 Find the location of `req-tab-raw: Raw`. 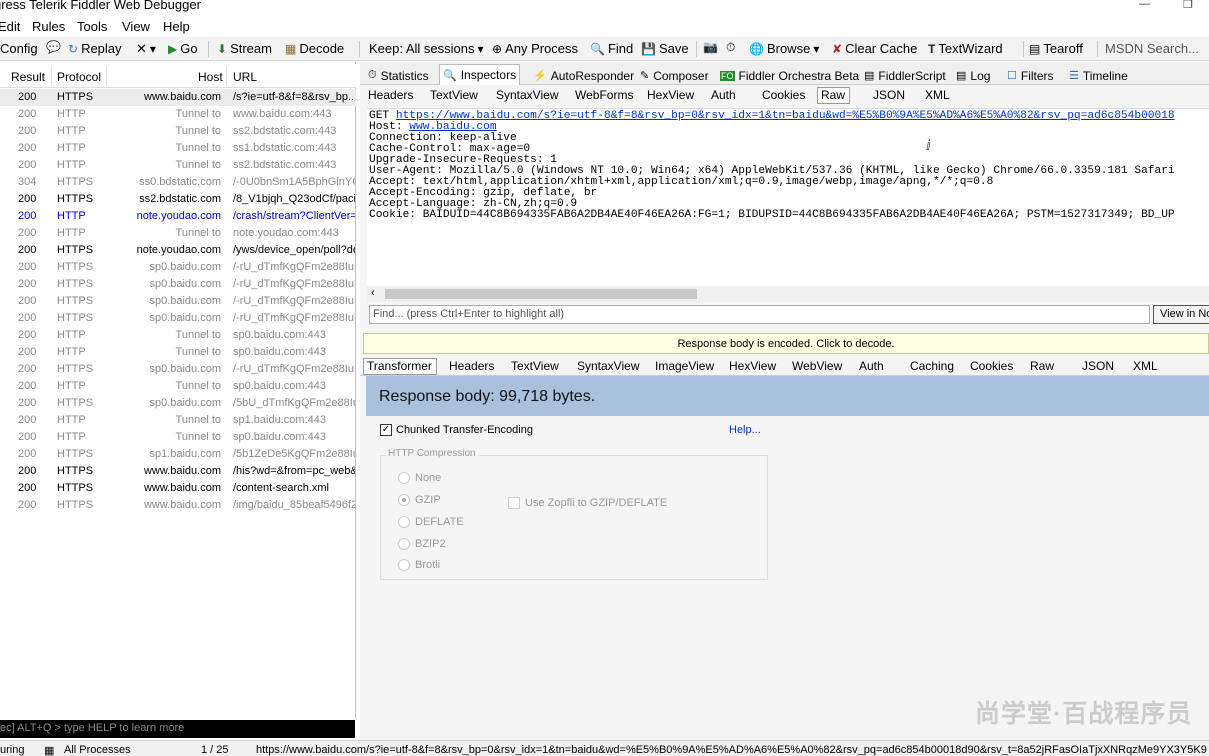

req-tab-raw: Raw is located at coordinates (834, 95).